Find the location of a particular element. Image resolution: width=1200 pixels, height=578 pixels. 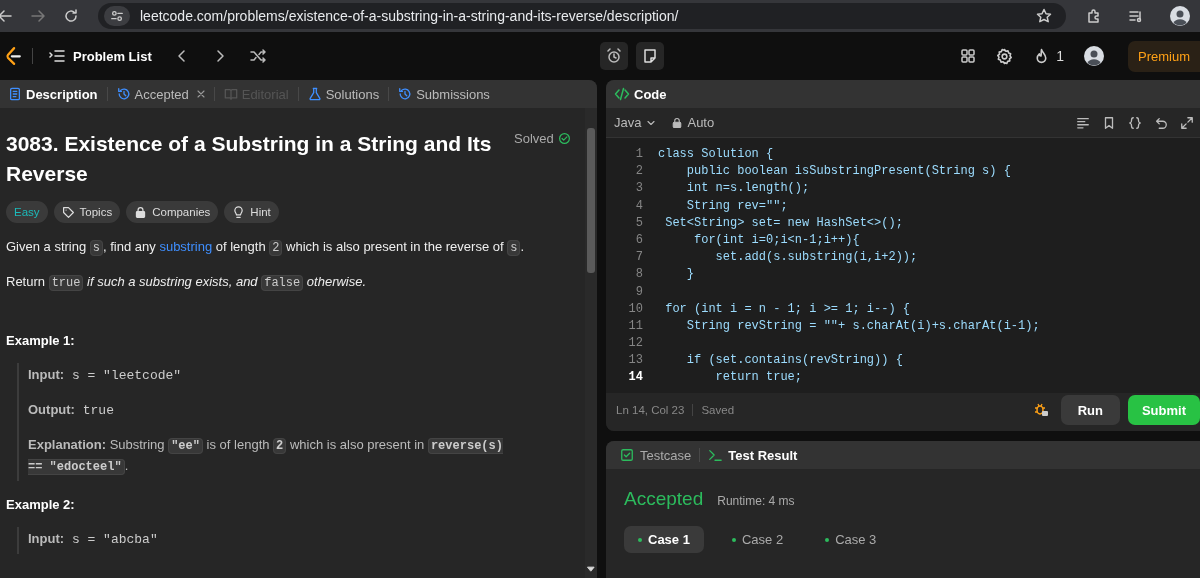

line-number: 2 is located at coordinates (638, 172).